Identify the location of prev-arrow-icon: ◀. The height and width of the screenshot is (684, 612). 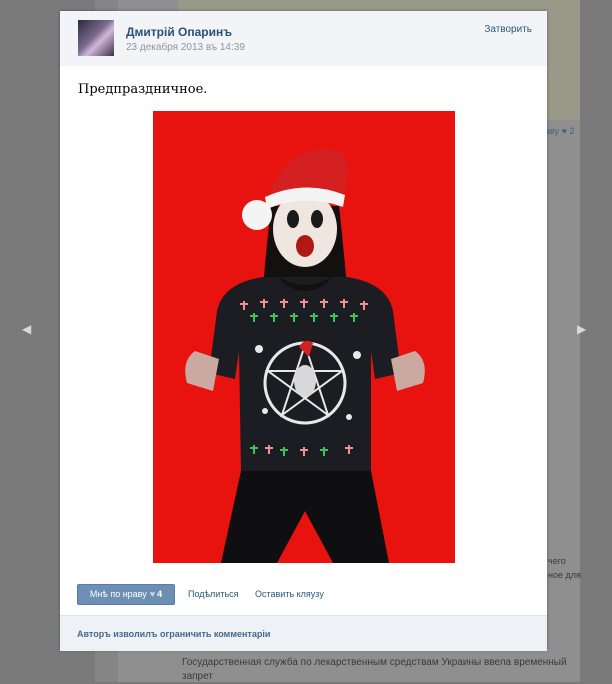
(26, 329).